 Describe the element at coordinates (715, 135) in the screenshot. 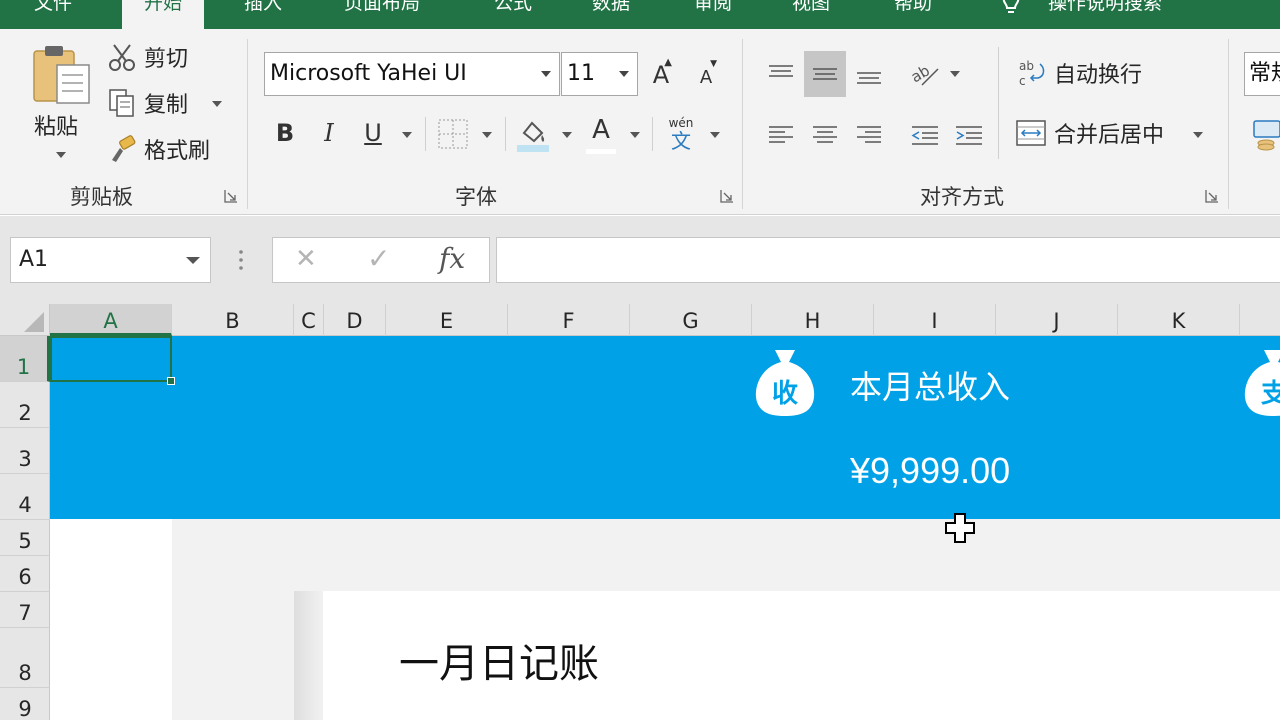

I see `phonetic-dropdown-icon` at that location.